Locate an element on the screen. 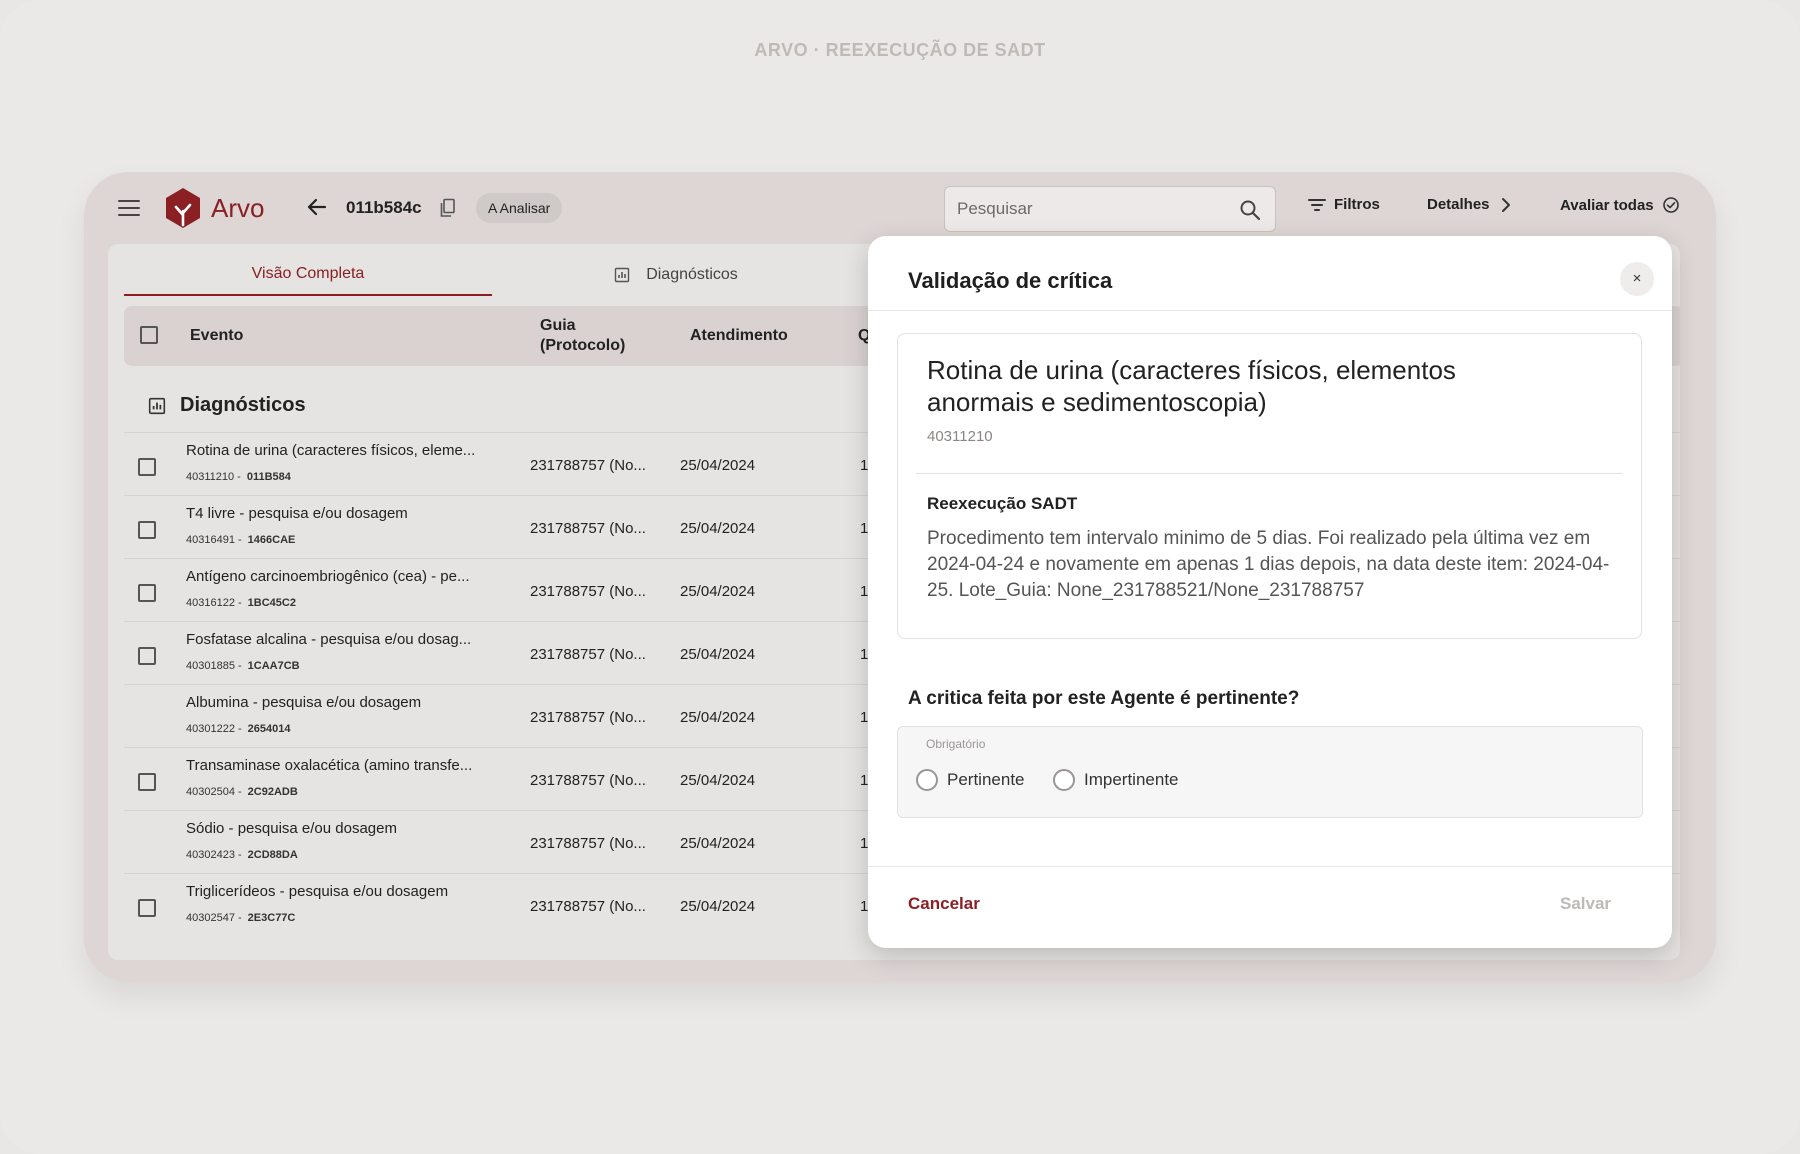  search-input is located at coordinates (1092, 209).